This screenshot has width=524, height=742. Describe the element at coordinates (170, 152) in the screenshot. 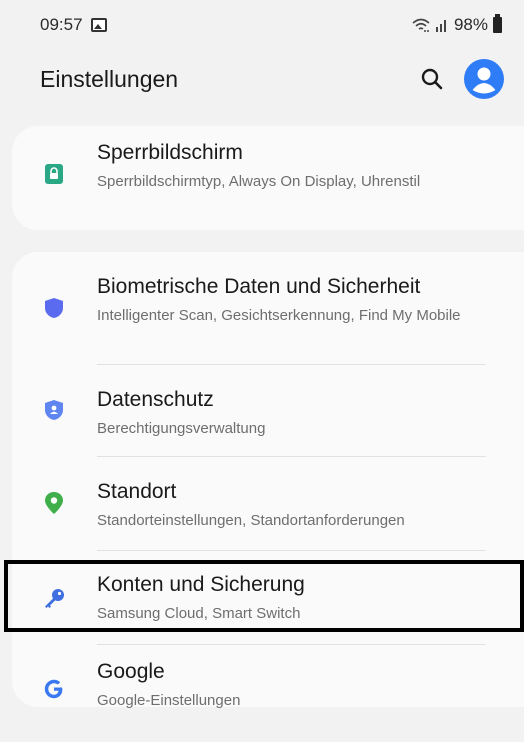

I see `item-title: Sperrbildschirm` at that location.